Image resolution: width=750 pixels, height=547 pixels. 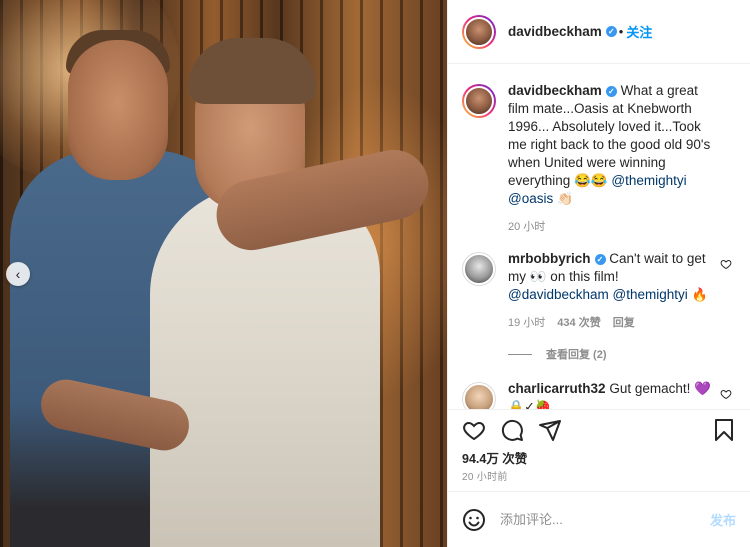 I want to click on person-left-head, so click(x=118, y=110).